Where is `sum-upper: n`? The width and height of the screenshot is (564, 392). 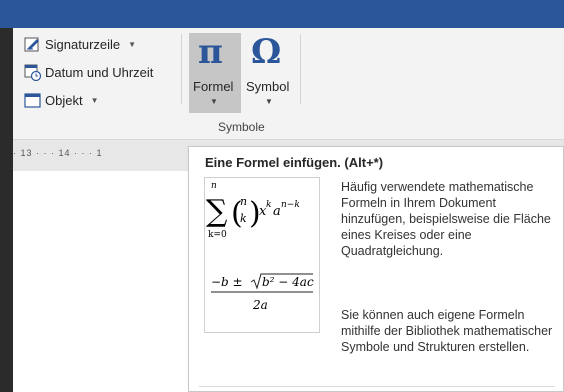
sum-upper: n is located at coordinates (214, 186).